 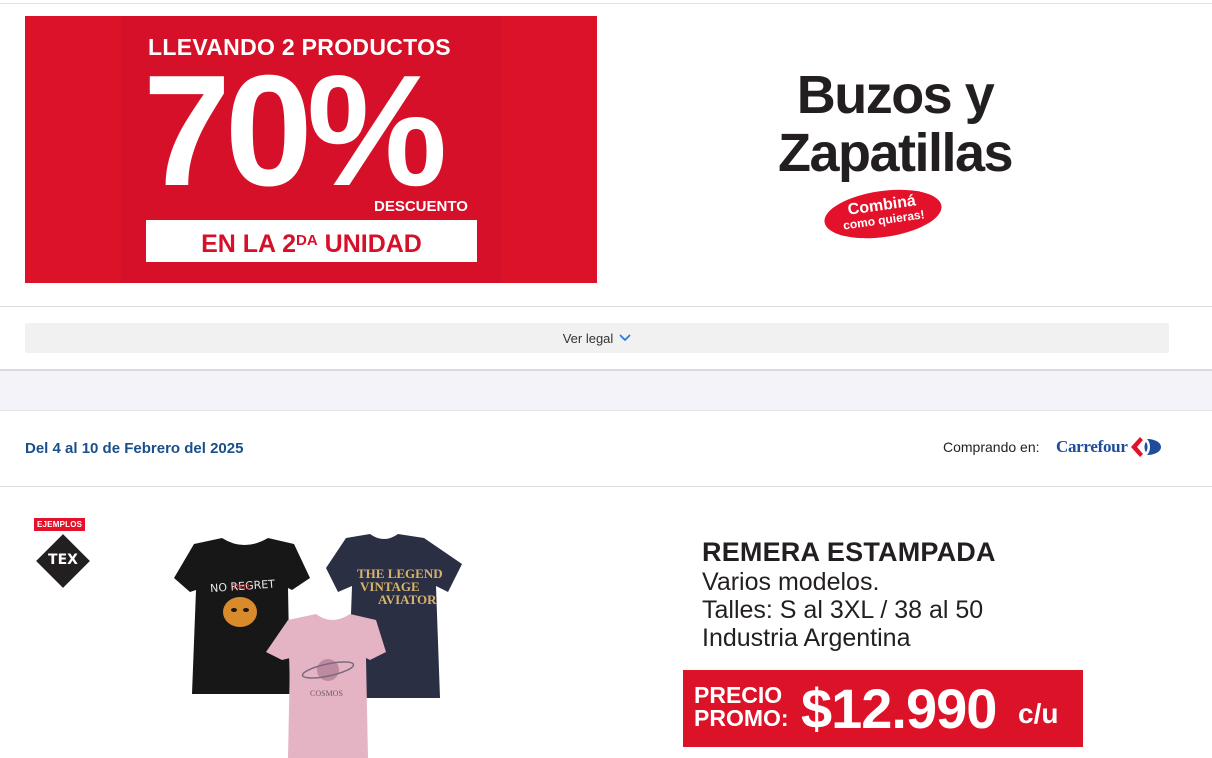 I want to click on tex-label: TEX, so click(x=63, y=560).